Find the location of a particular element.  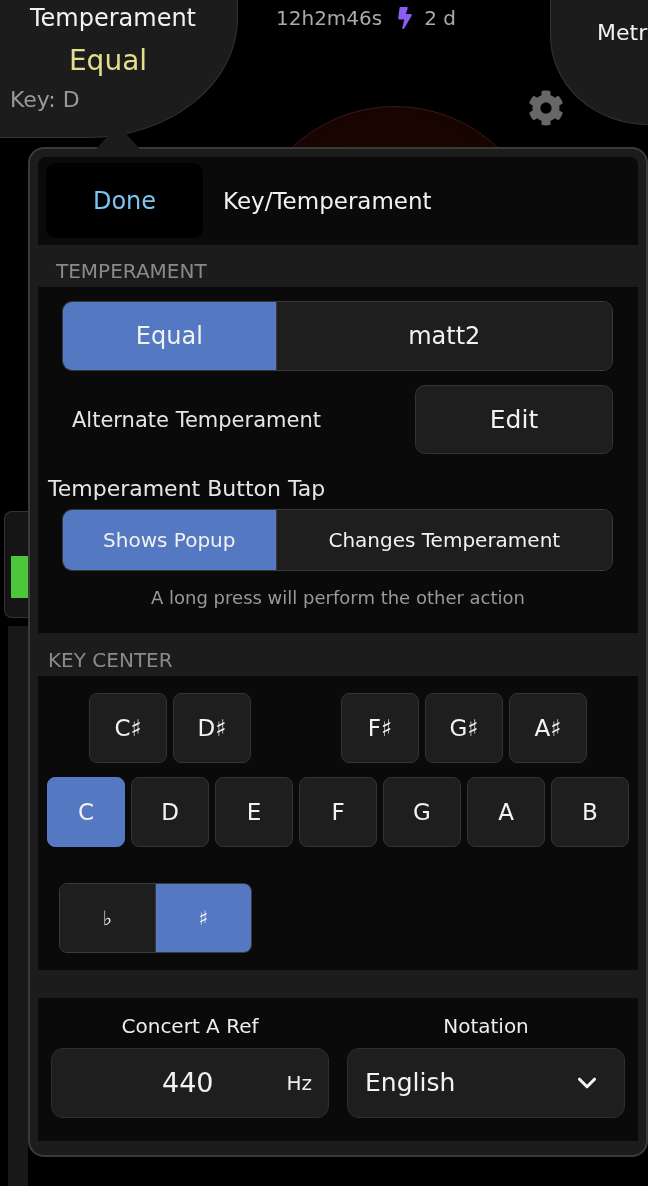

key-button: B is located at coordinates (590, 811).